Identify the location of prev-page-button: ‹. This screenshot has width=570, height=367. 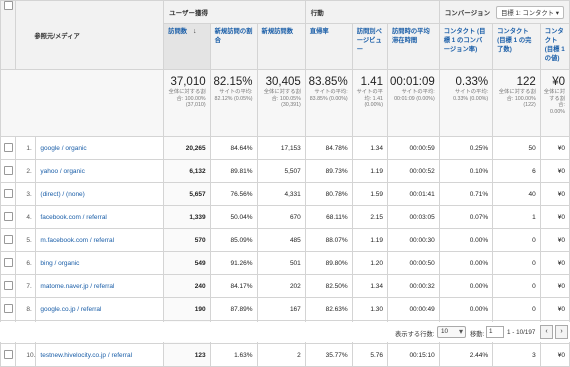
(546, 332).